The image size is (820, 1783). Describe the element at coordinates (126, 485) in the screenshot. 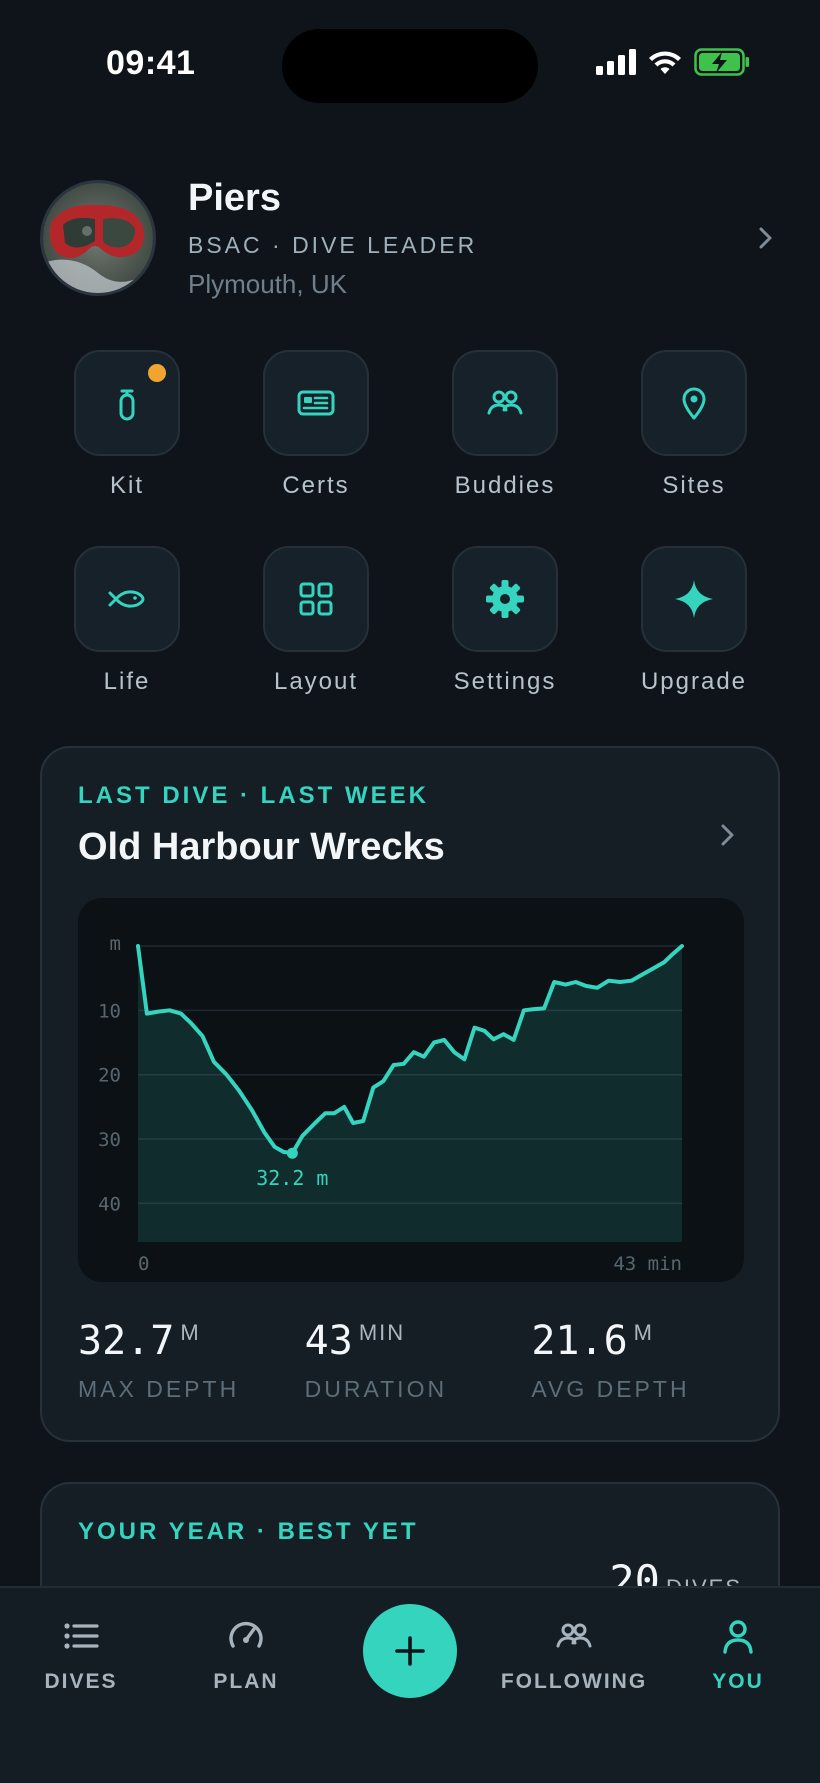

I see `shortcut-label: Kit` at that location.